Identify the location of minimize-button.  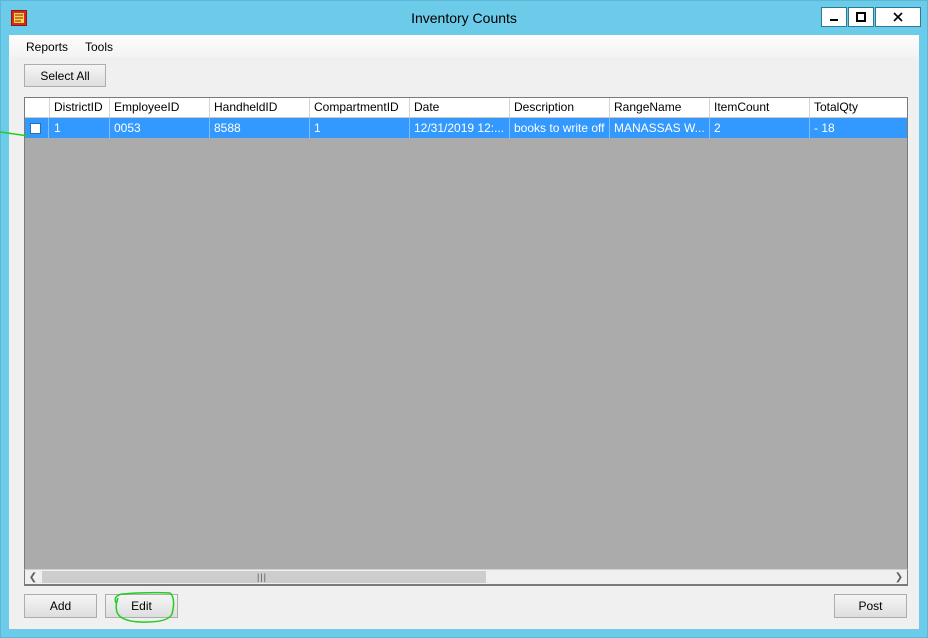
(834, 17).